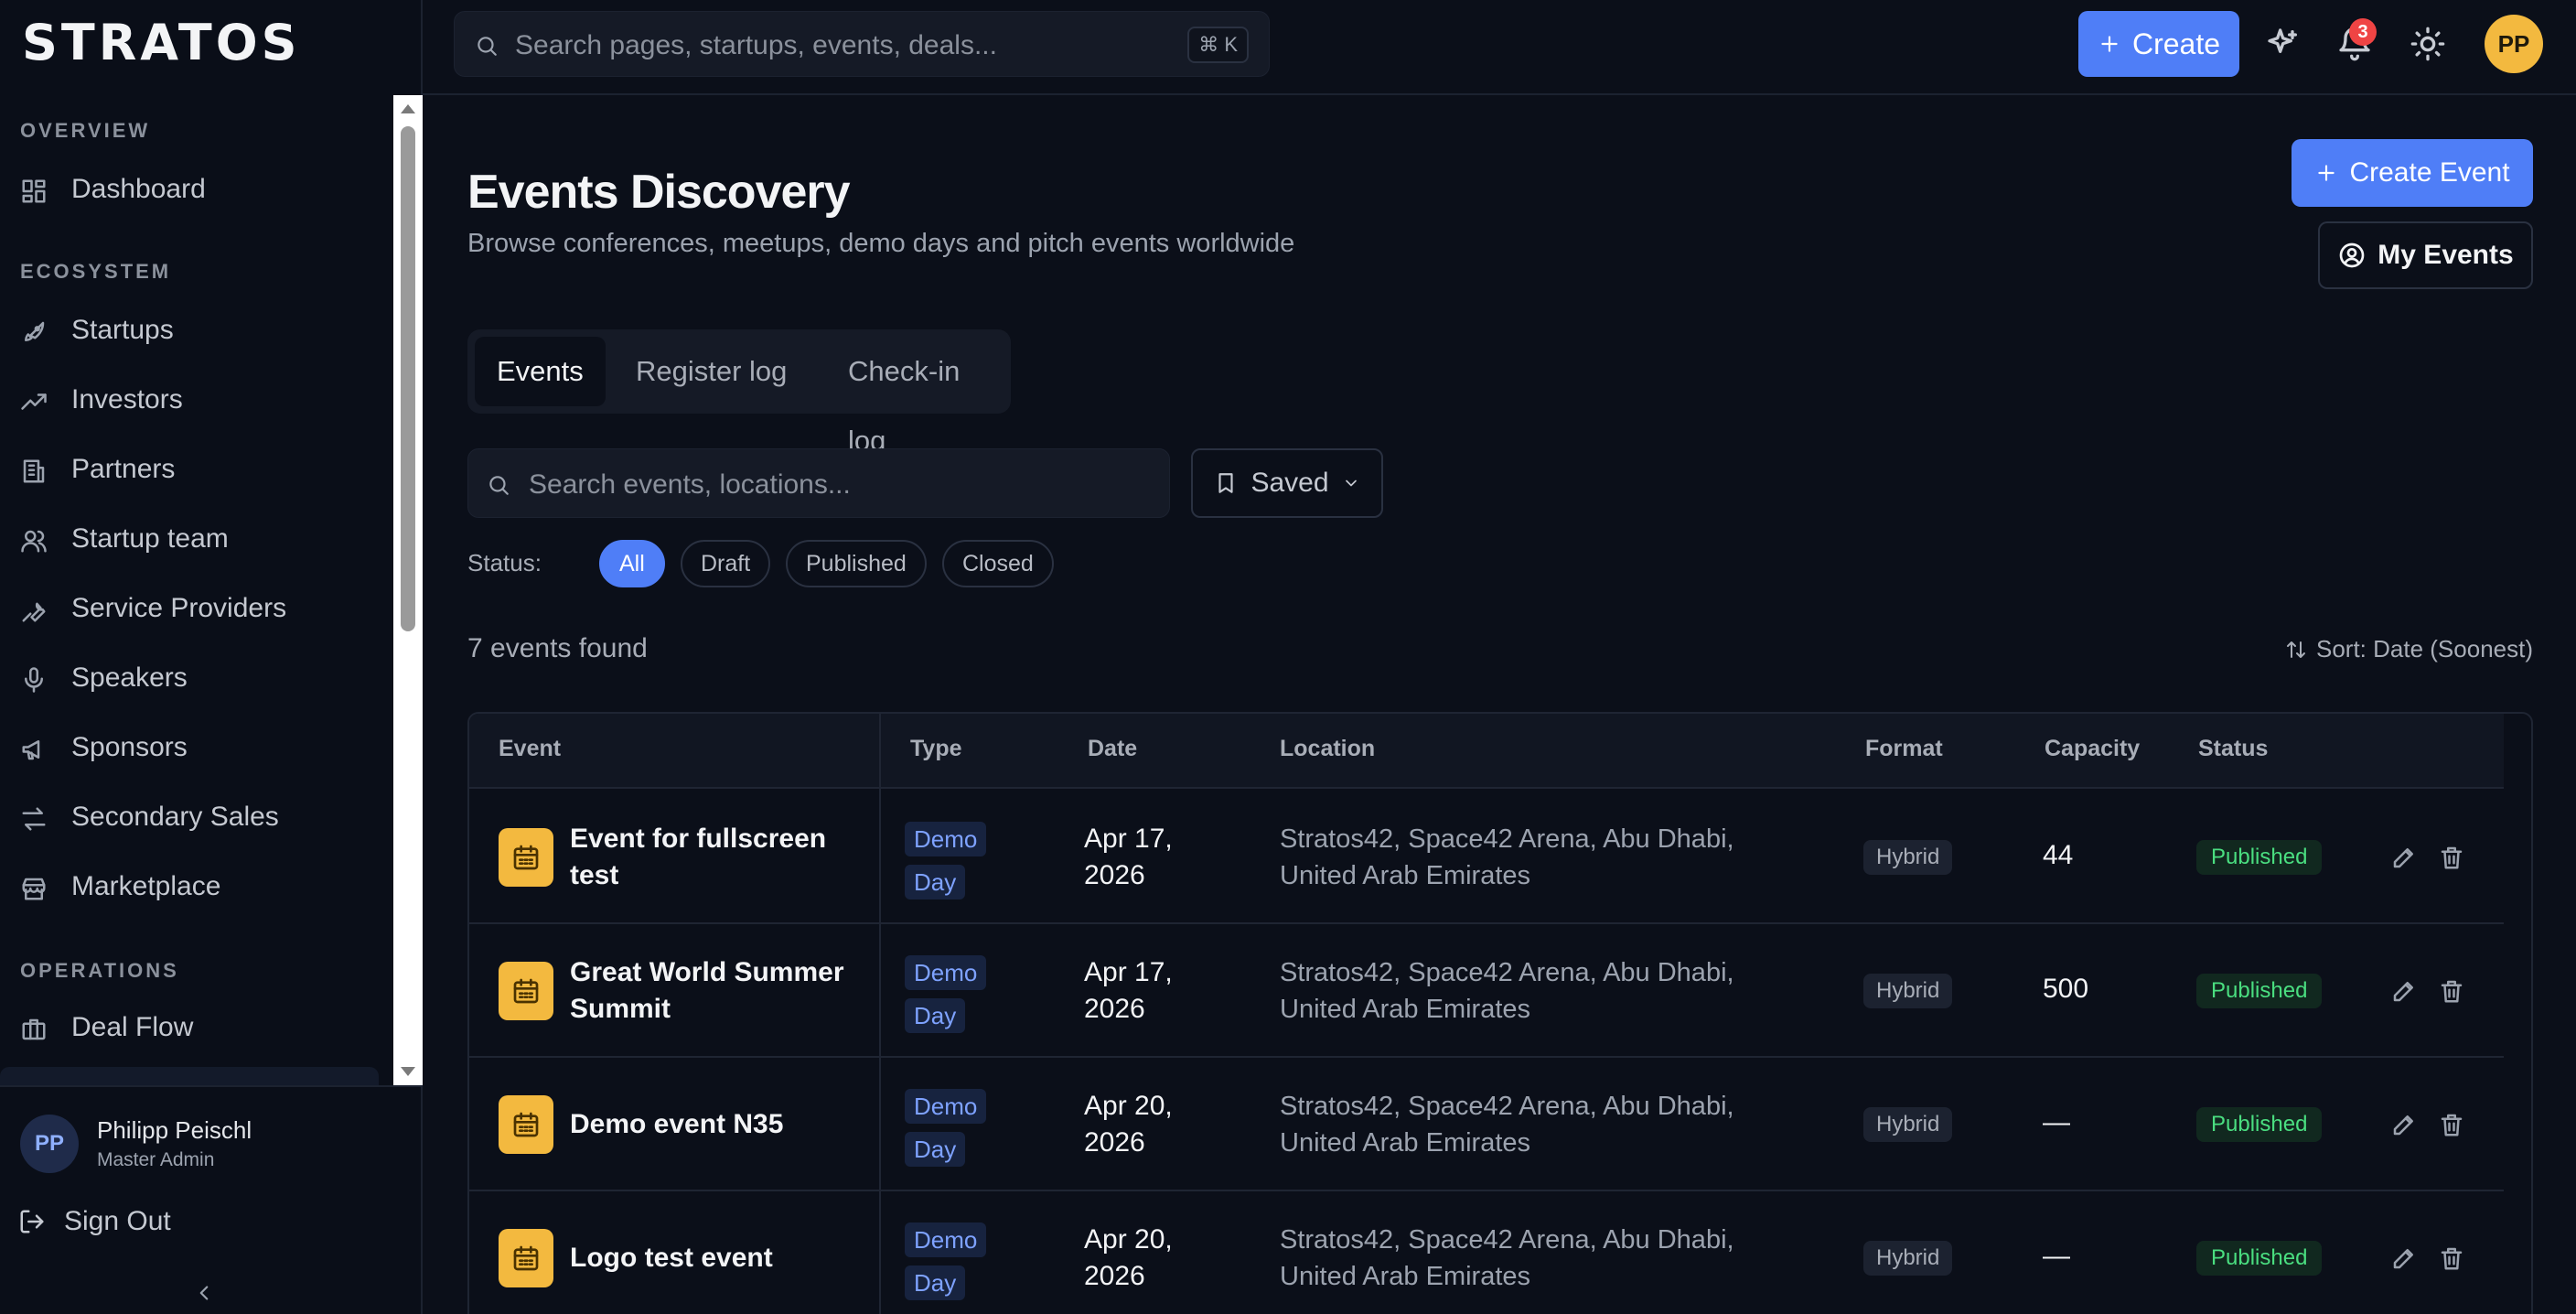  Describe the element at coordinates (2092, 749) in the screenshot. I see `column-header-capacity: Capacity` at that location.